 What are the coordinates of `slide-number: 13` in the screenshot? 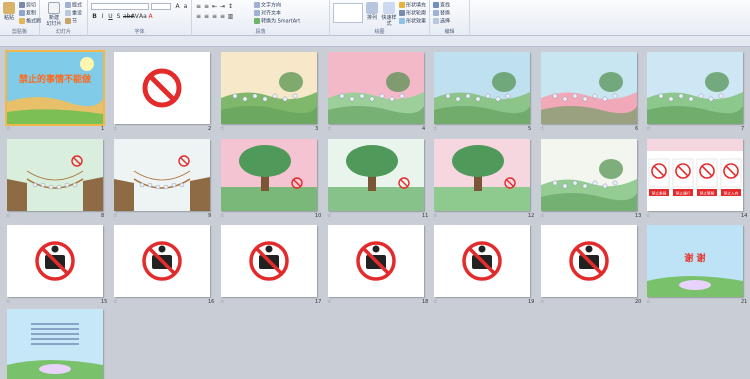 It's located at (638, 216).